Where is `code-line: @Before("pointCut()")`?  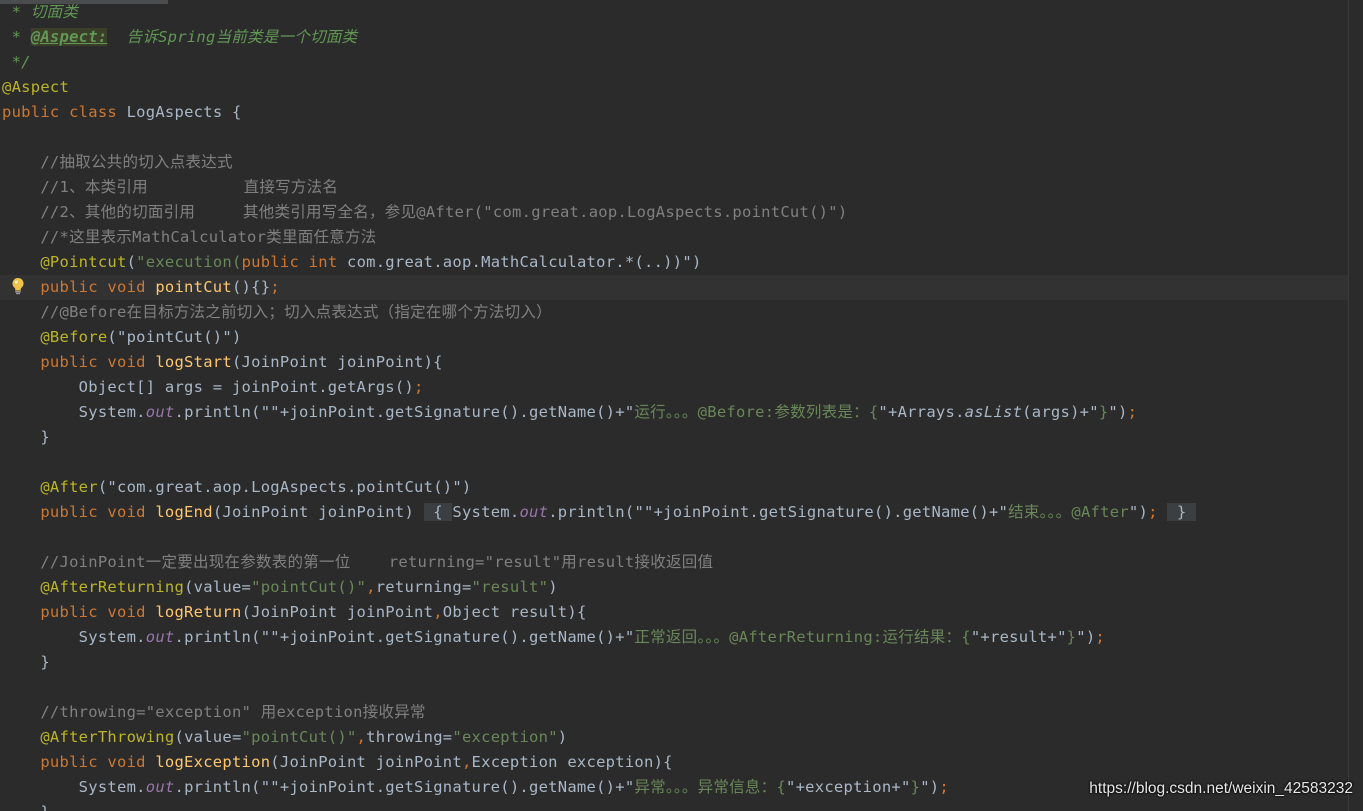
code-line: @Before("pointCut()") is located at coordinates (121, 337).